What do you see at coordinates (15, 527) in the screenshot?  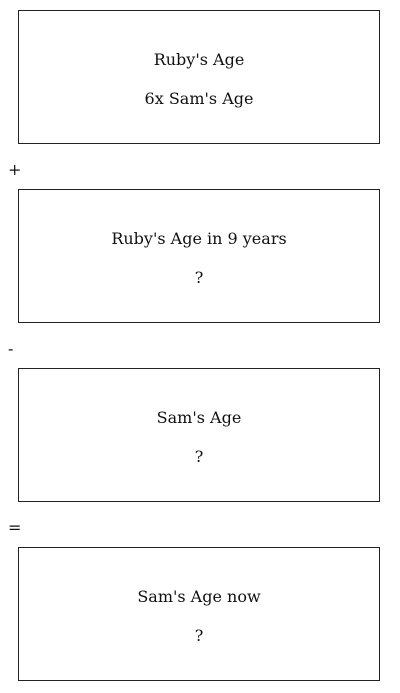 I see `equals-operator: =` at bounding box center [15, 527].